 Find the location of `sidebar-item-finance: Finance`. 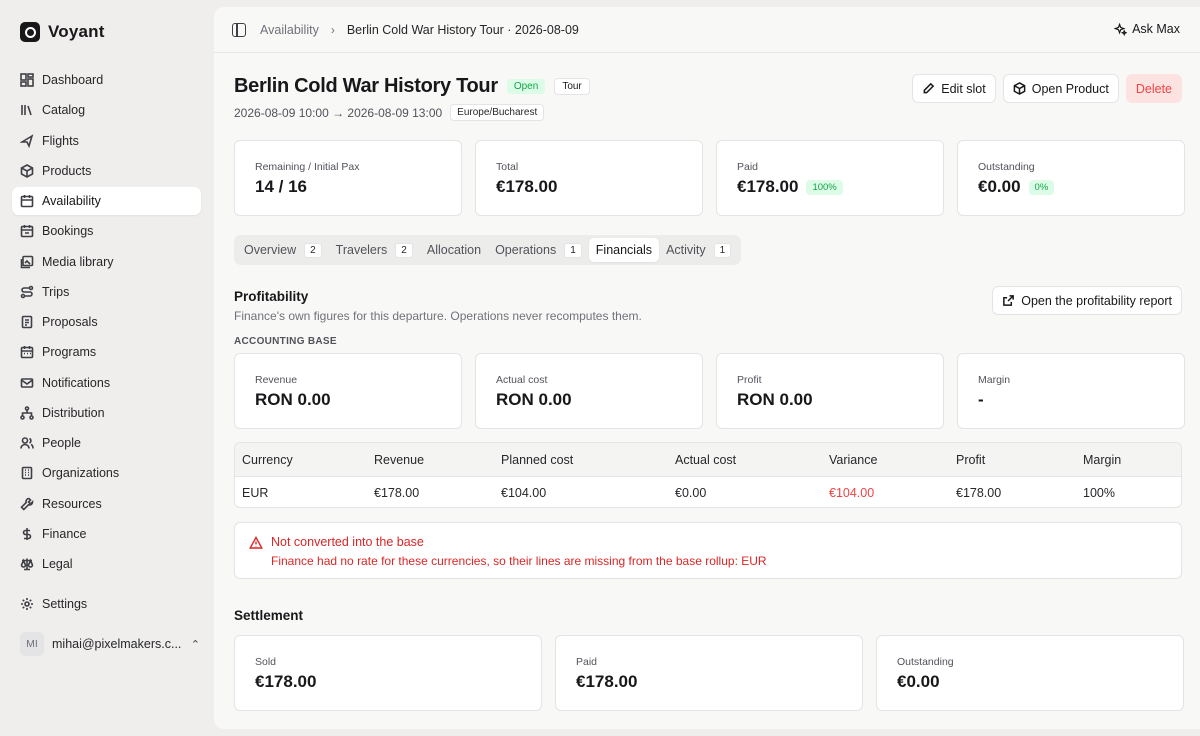

sidebar-item-finance: Finance is located at coordinates (106, 534).